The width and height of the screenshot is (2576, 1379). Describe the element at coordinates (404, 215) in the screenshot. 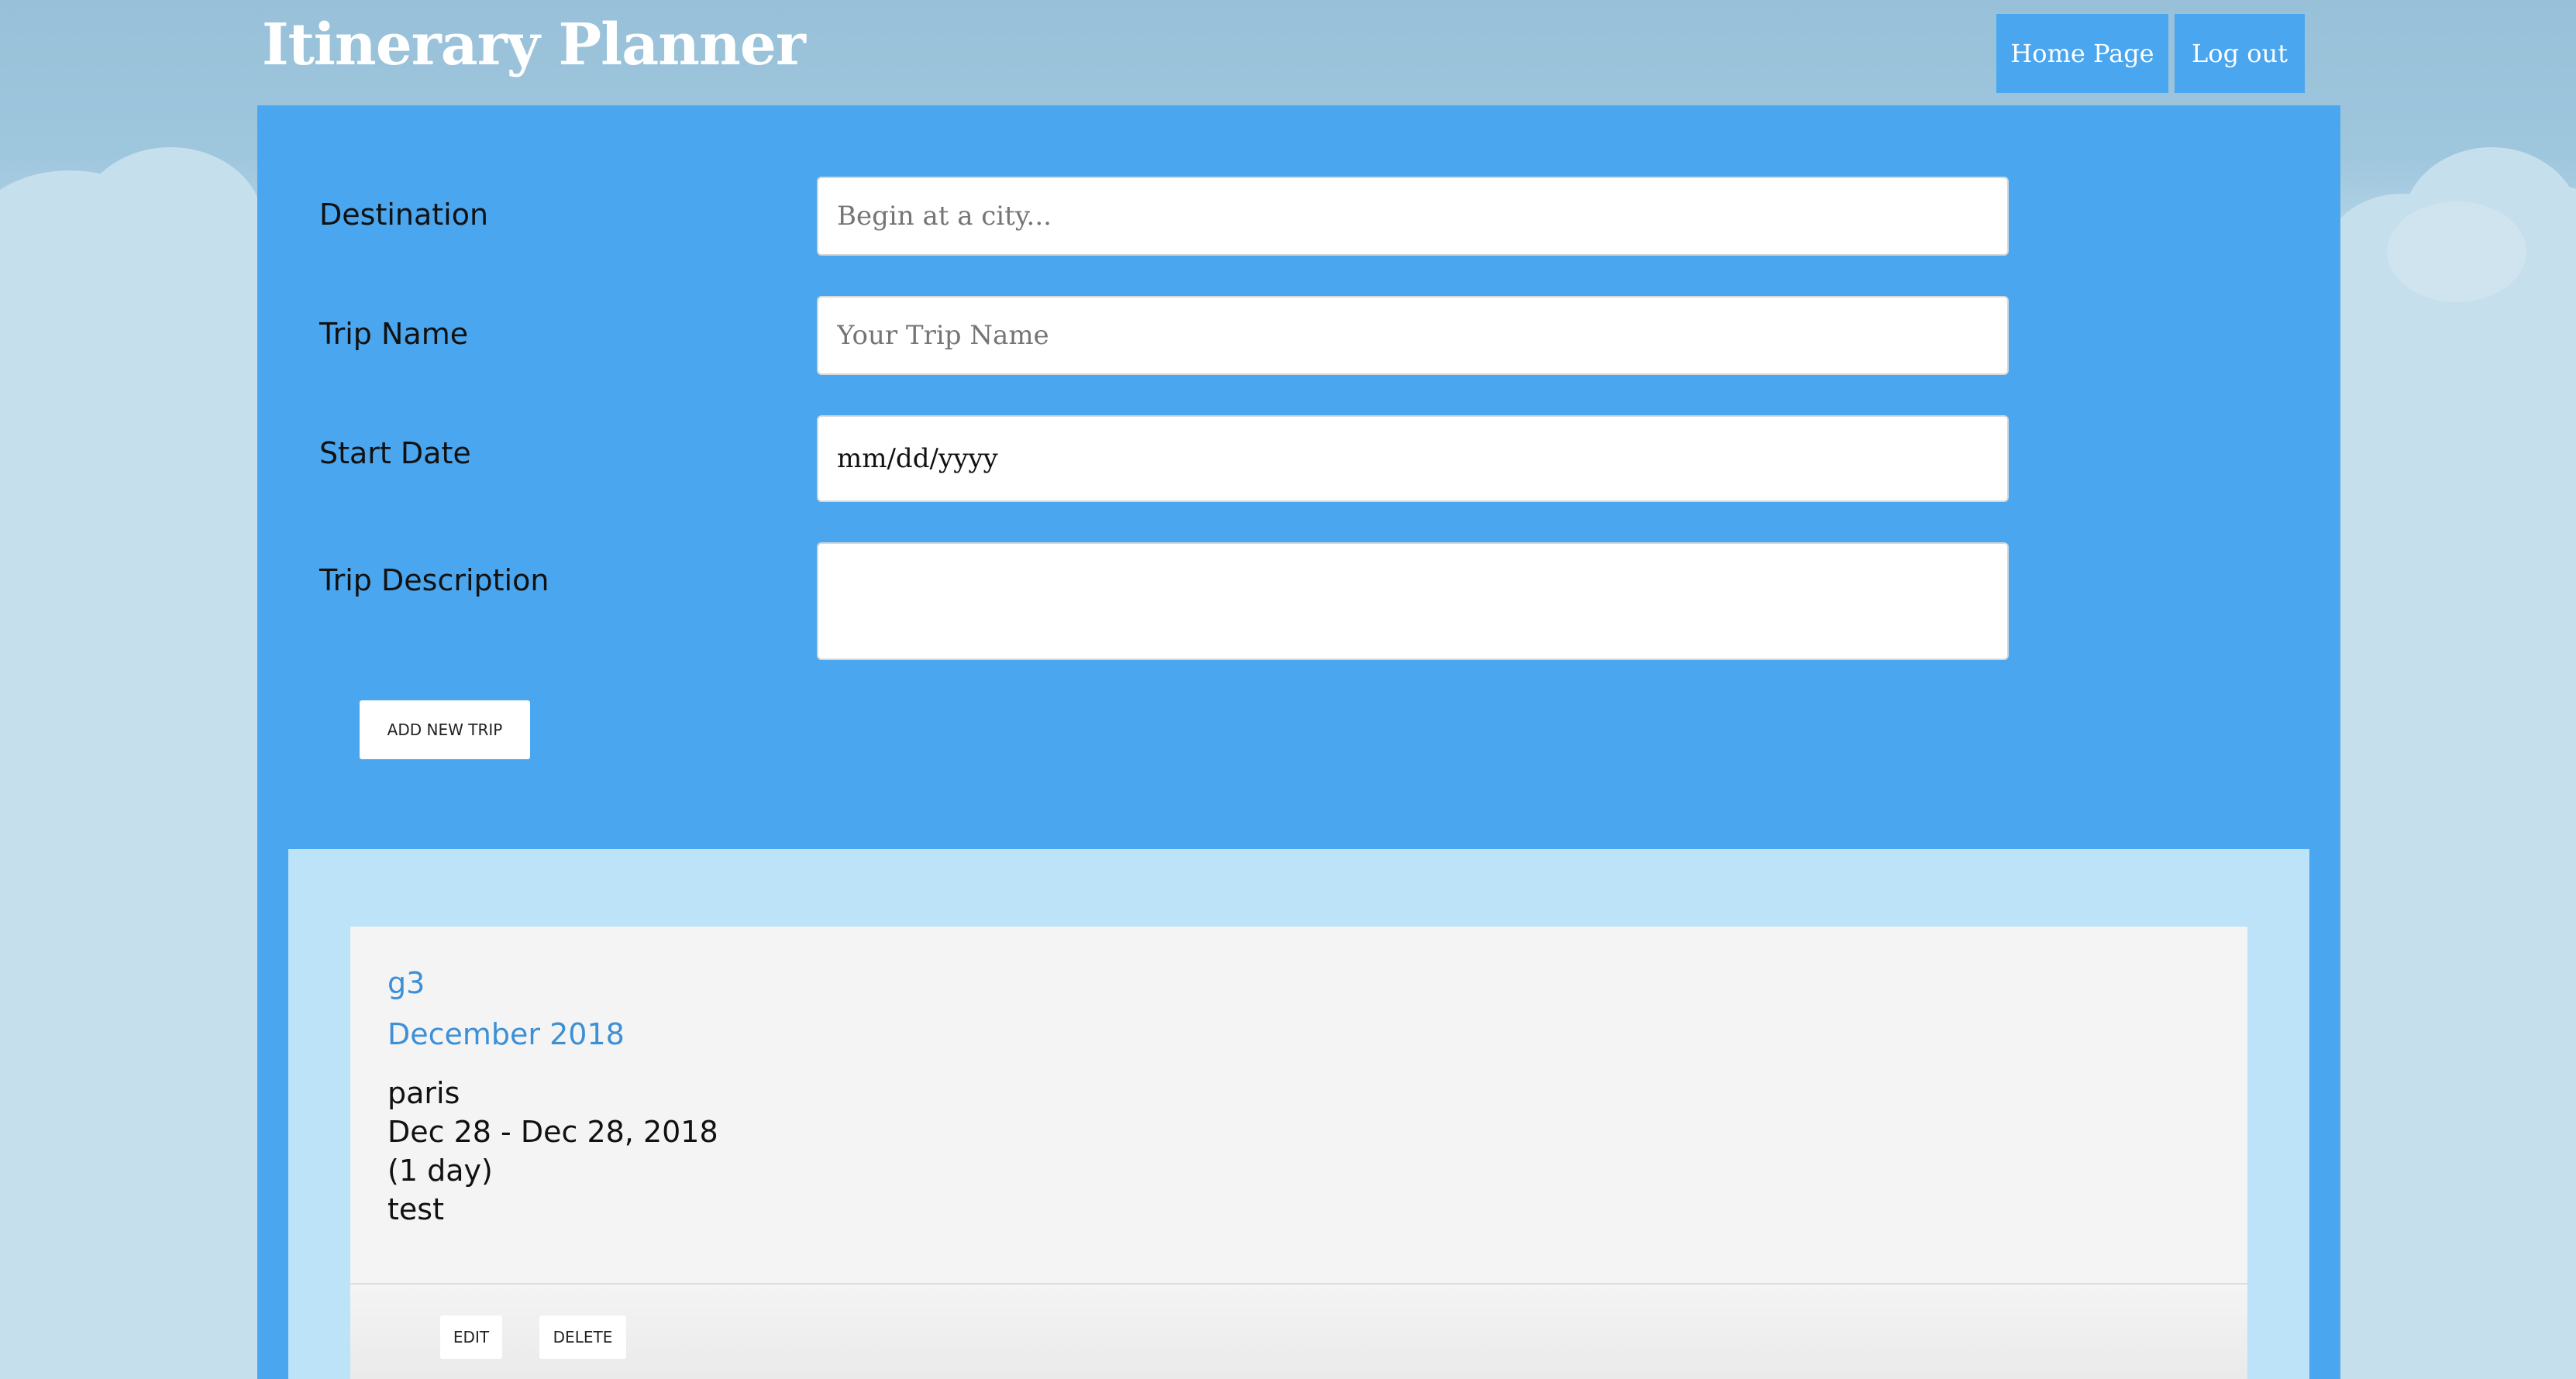

I see `destination-label: Destination` at that location.